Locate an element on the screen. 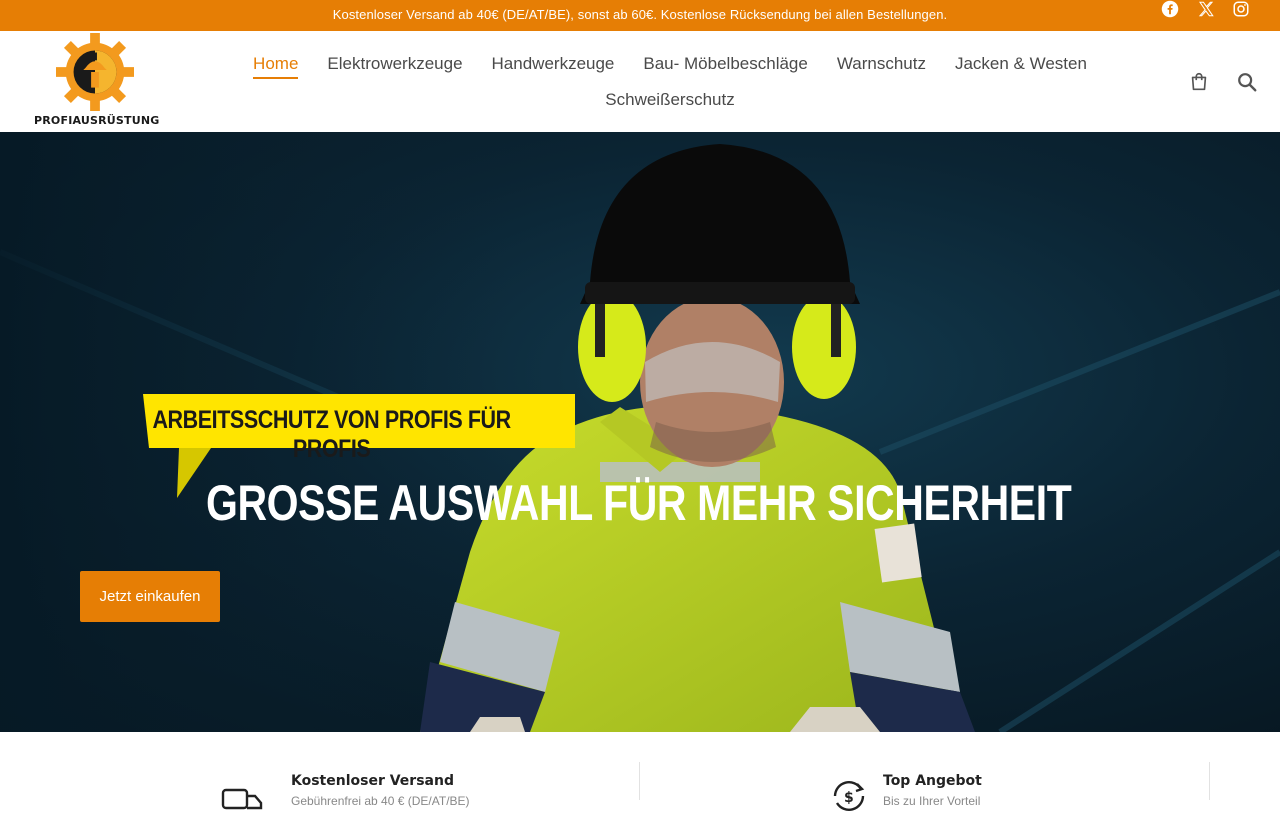  cart-icon is located at coordinates (1199, 82).